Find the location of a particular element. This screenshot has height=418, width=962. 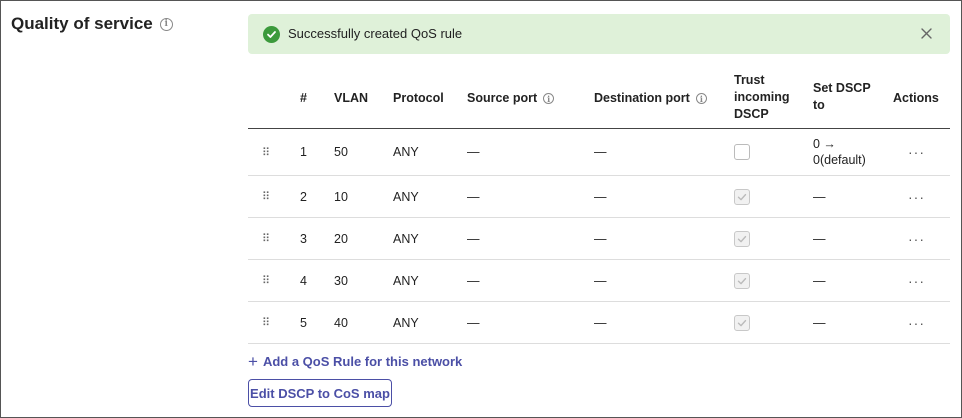

row-vlan: 40 is located at coordinates (341, 322).